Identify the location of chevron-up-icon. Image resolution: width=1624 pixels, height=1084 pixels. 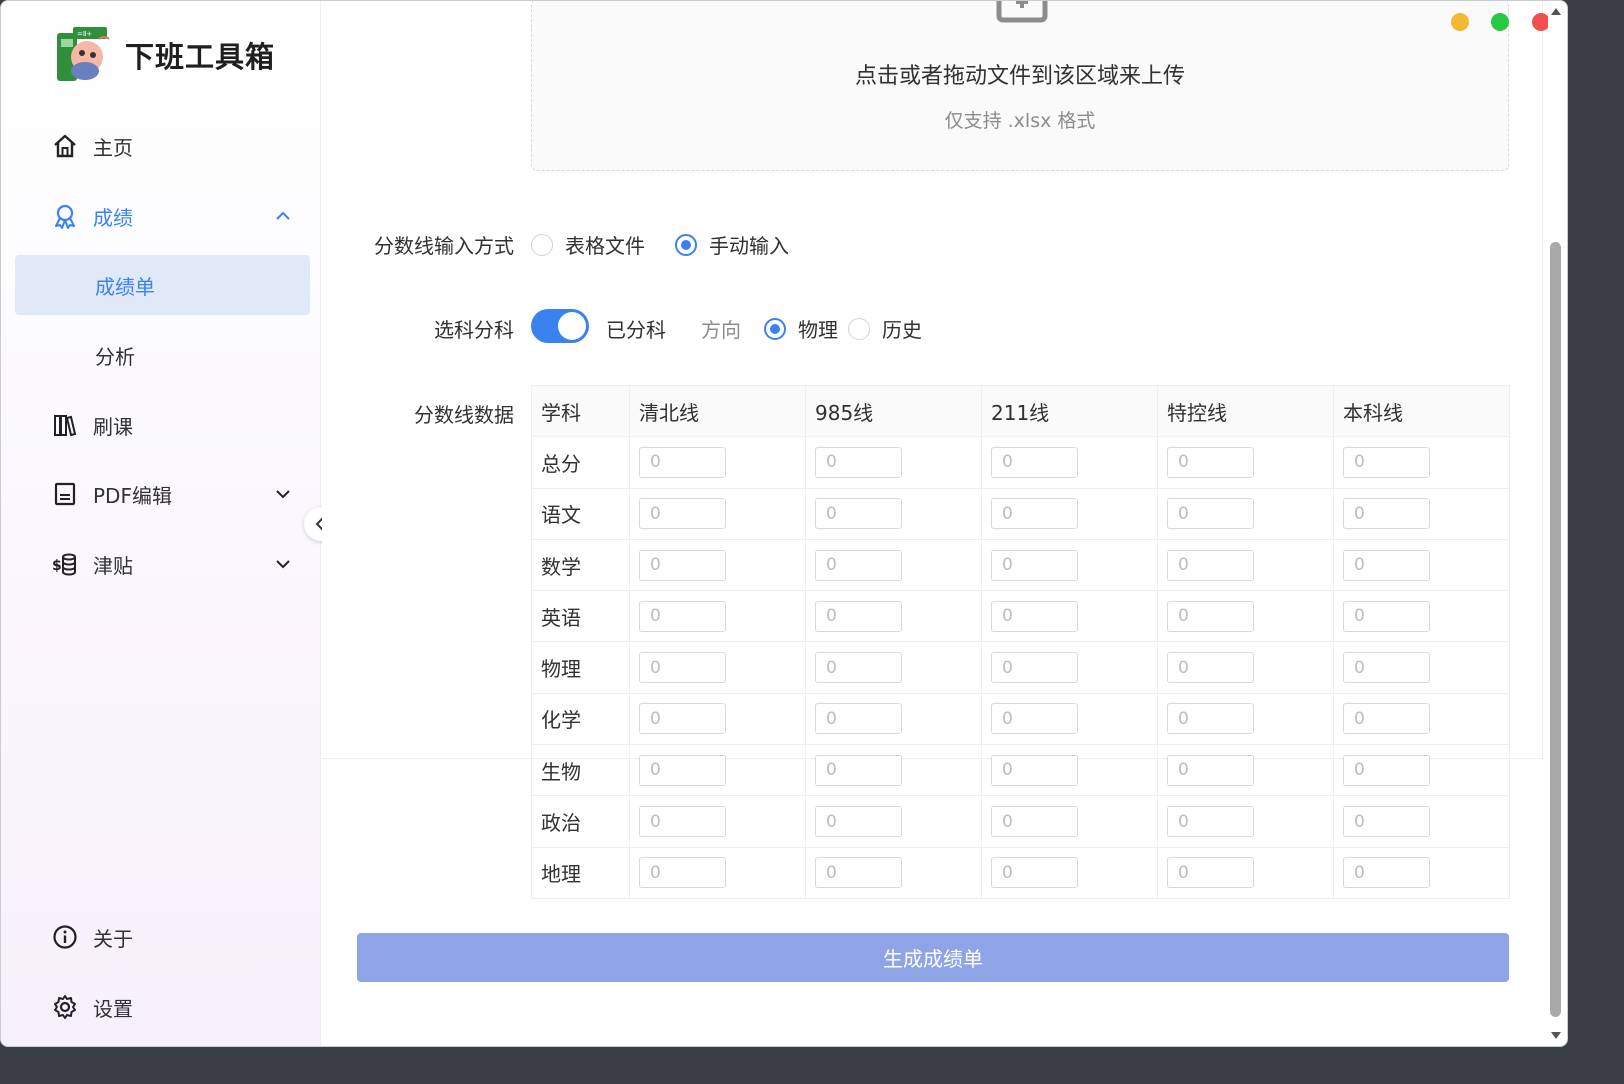
(283, 215).